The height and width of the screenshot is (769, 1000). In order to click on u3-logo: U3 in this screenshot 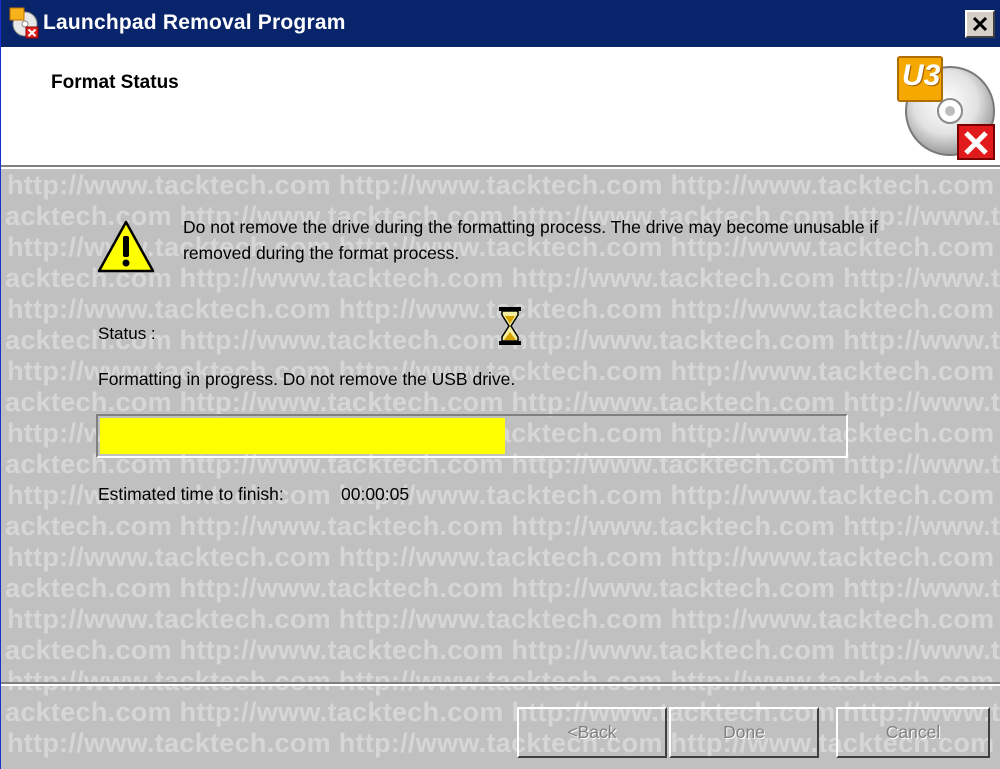, I will do `click(946, 107)`.